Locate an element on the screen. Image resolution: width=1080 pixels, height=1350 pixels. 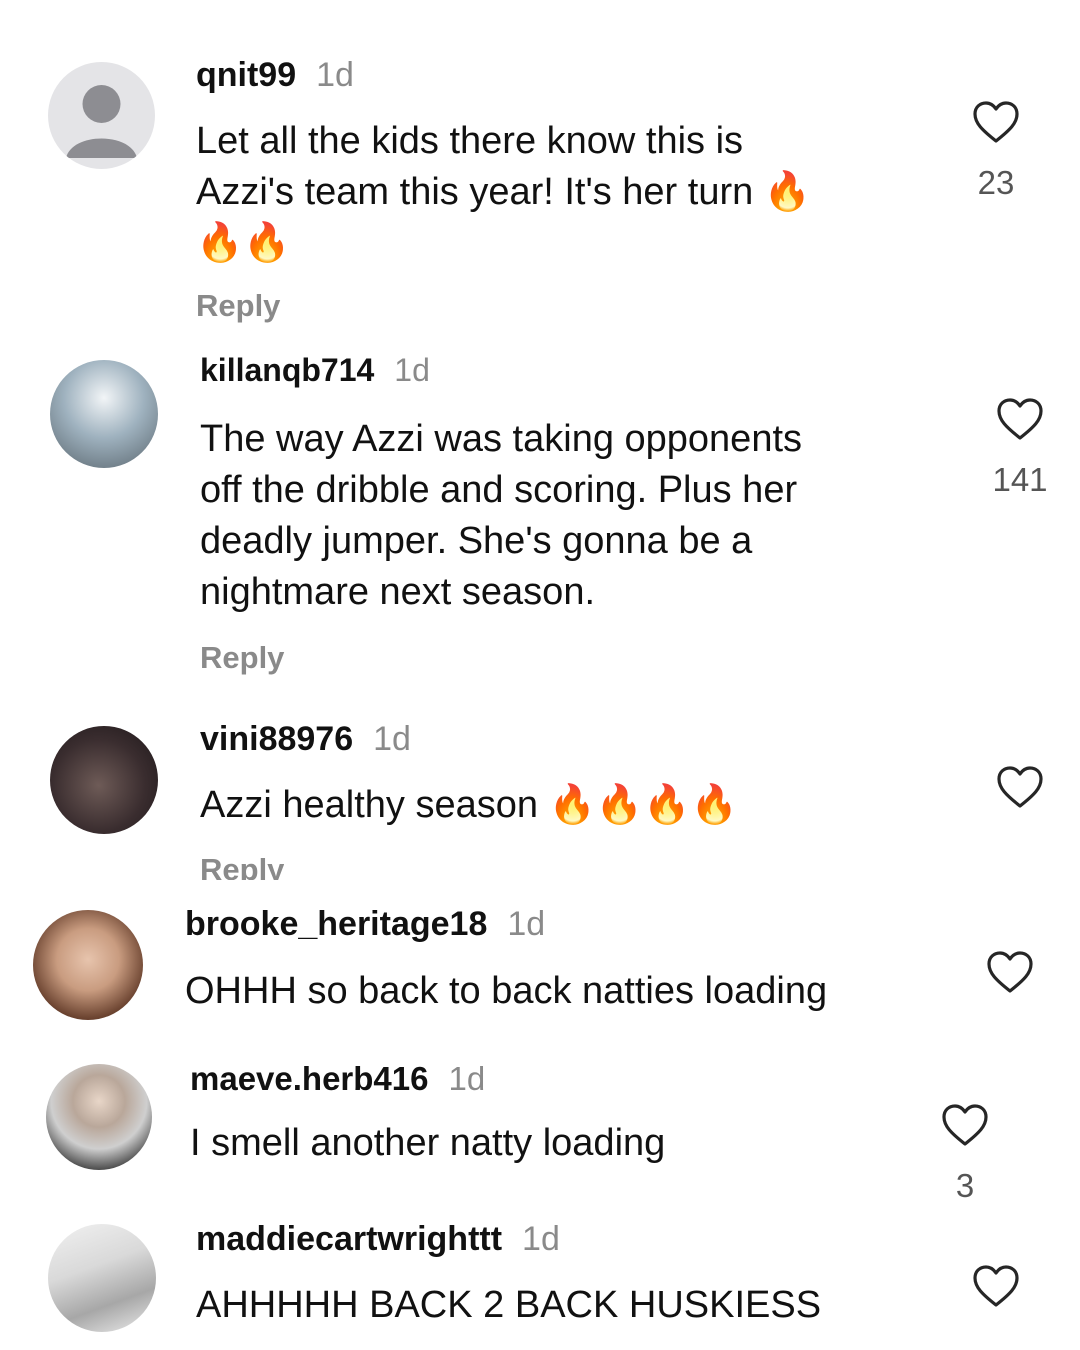
like-count: 141 is located at coordinates (1020, 479).